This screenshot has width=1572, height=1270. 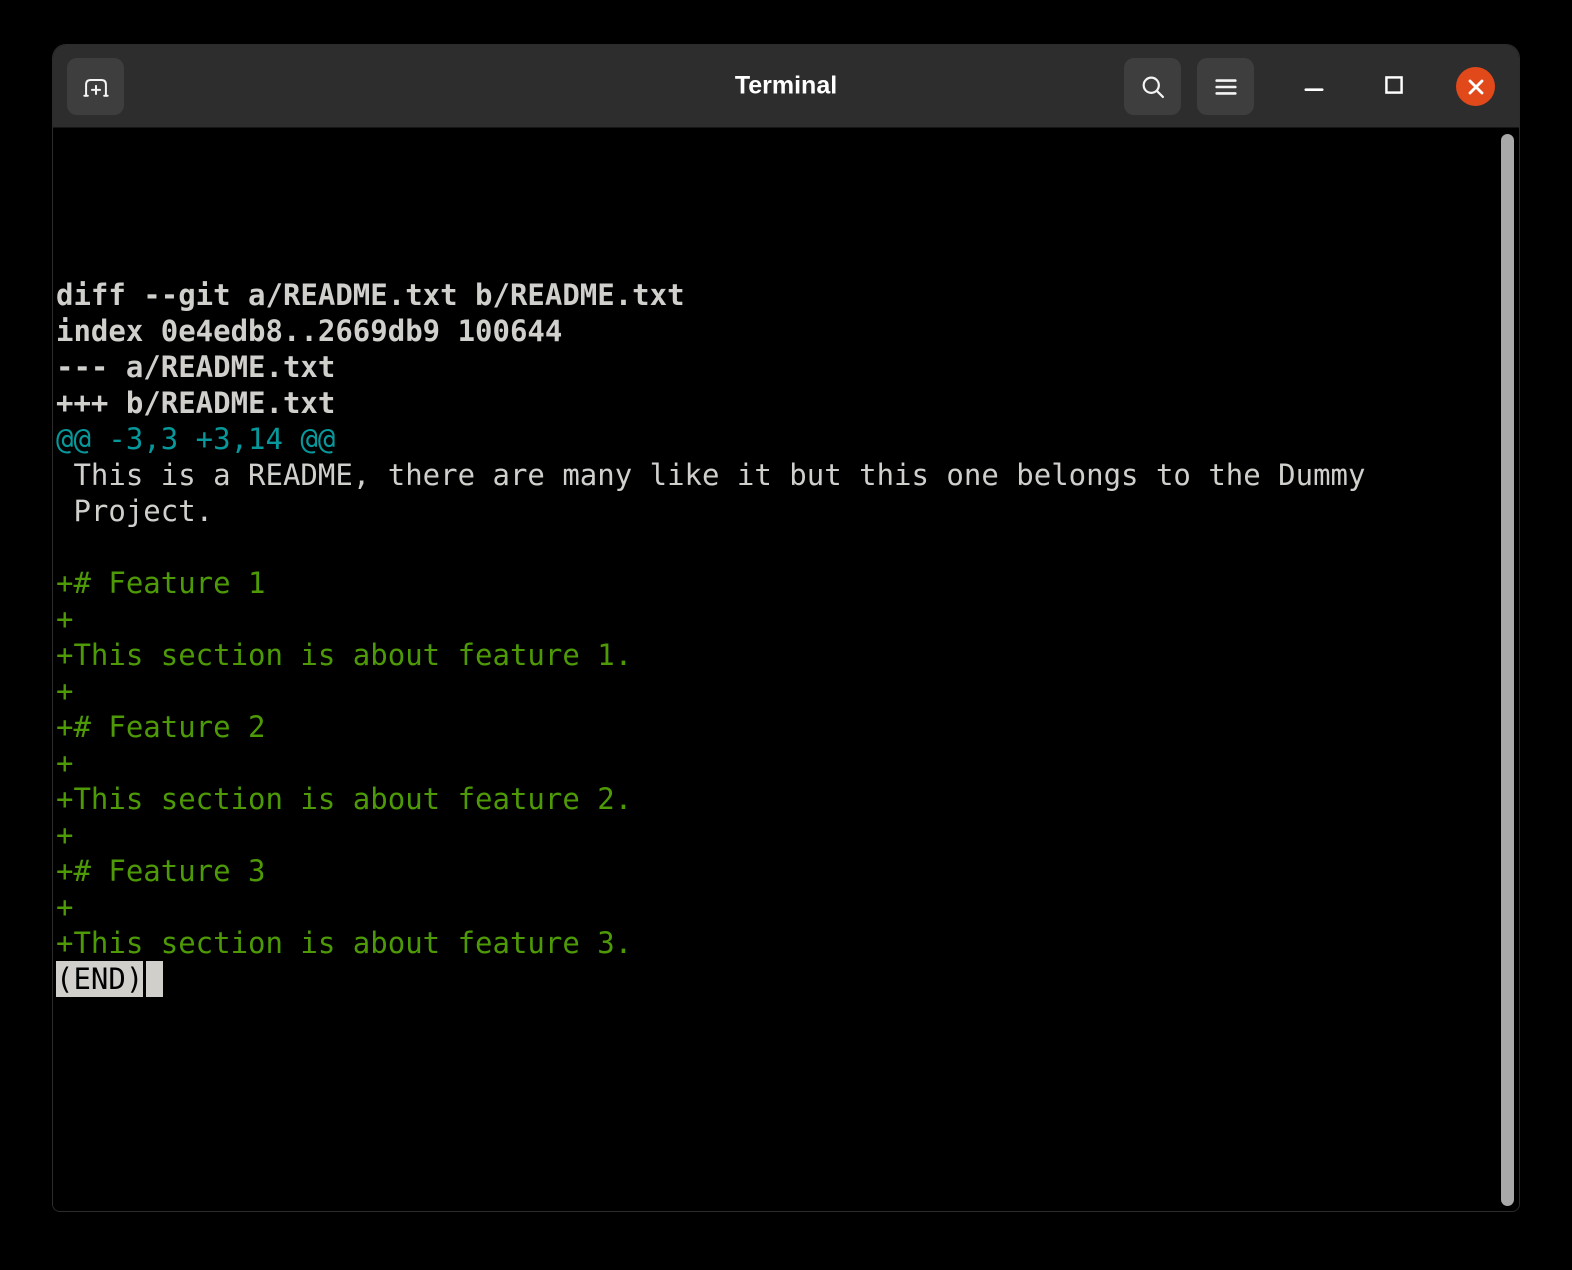 What do you see at coordinates (344, 655) in the screenshot?
I see `terminal-line: +This section is about feature 1.` at bounding box center [344, 655].